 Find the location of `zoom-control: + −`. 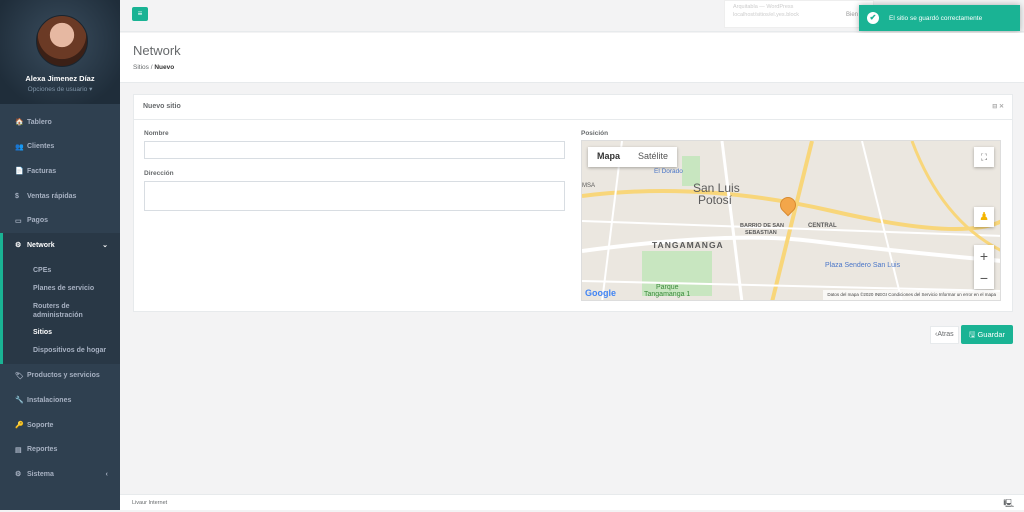

zoom-control: + − is located at coordinates (984, 267).